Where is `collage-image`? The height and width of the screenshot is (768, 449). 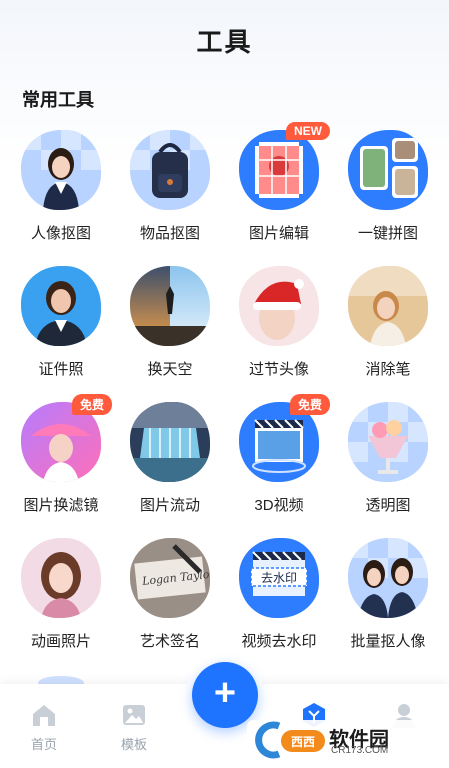
collage-image is located at coordinates (388, 170).